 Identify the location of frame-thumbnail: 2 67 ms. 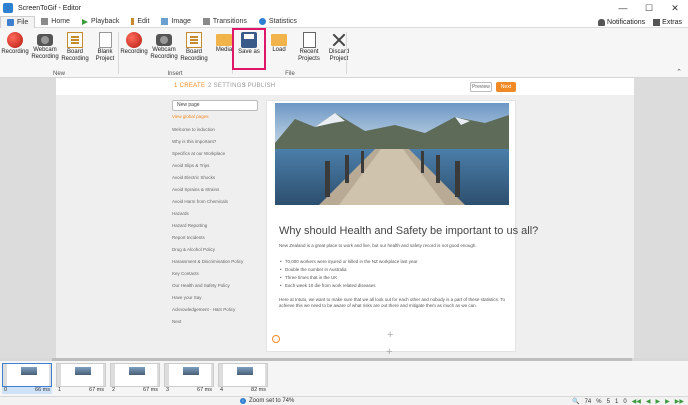
(135, 378).